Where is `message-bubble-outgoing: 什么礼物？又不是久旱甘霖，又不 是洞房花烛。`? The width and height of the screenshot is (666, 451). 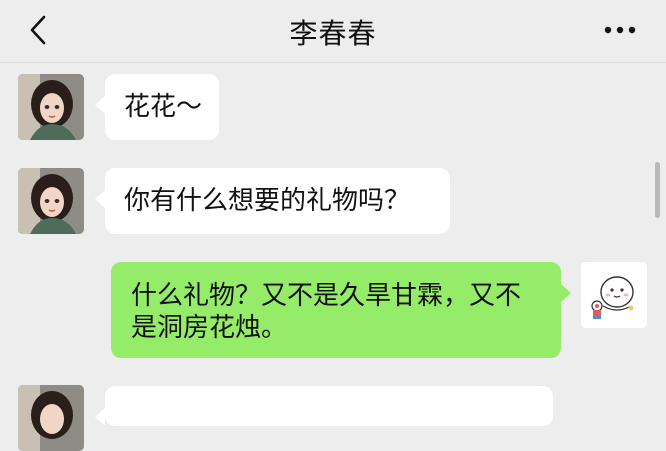
message-bubble-outgoing: 什么礼物？又不是久旱甘霖，又不 是洞房花烛。 is located at coordinates (341, 310).